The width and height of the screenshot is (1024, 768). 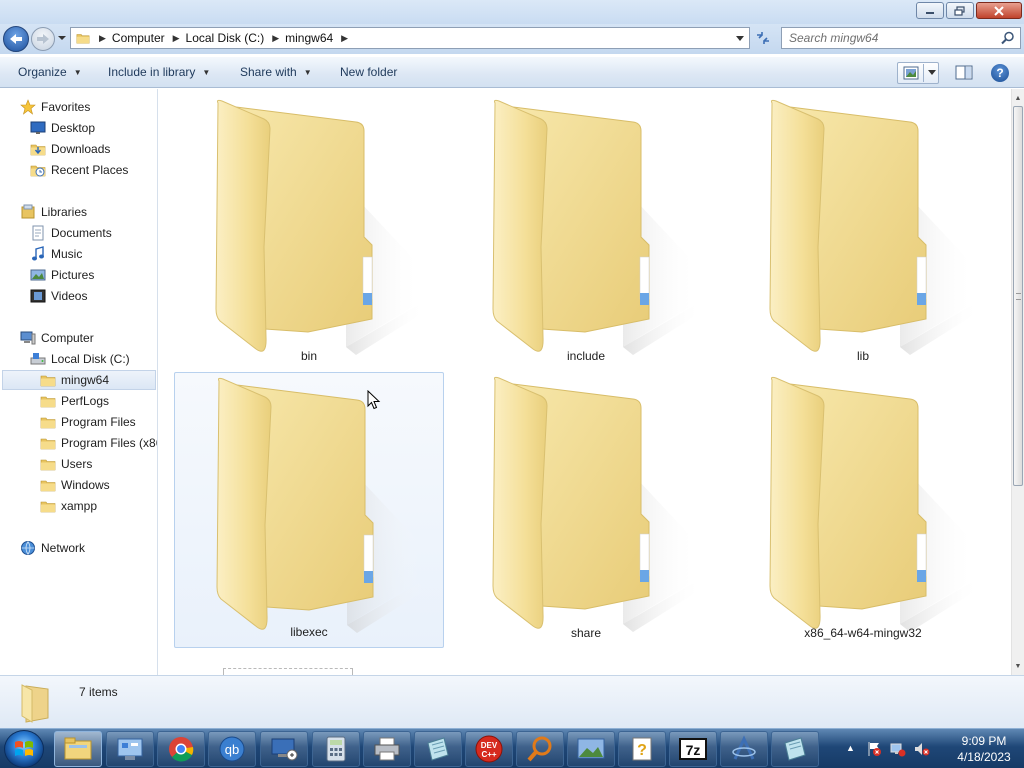 I want to click on help-button: ?, so click(x=1000, y=73).